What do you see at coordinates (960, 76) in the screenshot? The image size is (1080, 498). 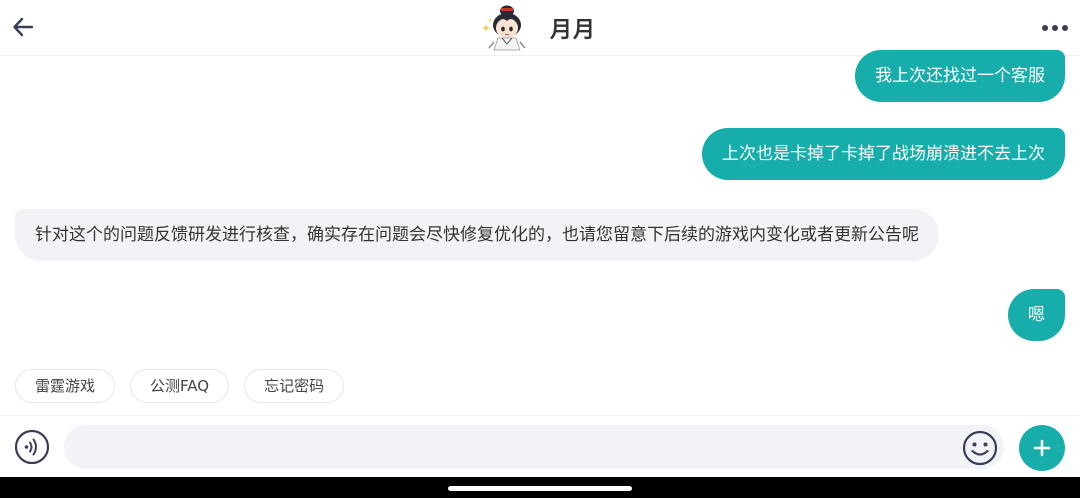 I see `user-message-bubble: 我上次还找过一个客服` at bounding box center [960, 76].